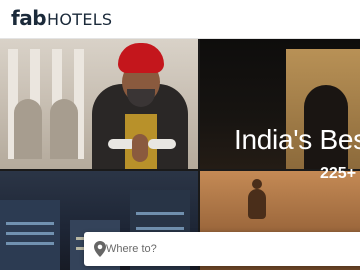 The width and height of the screenshot is (360, 270). I want to click on logo-hotels-text: HOTELS, so click(80, 19).